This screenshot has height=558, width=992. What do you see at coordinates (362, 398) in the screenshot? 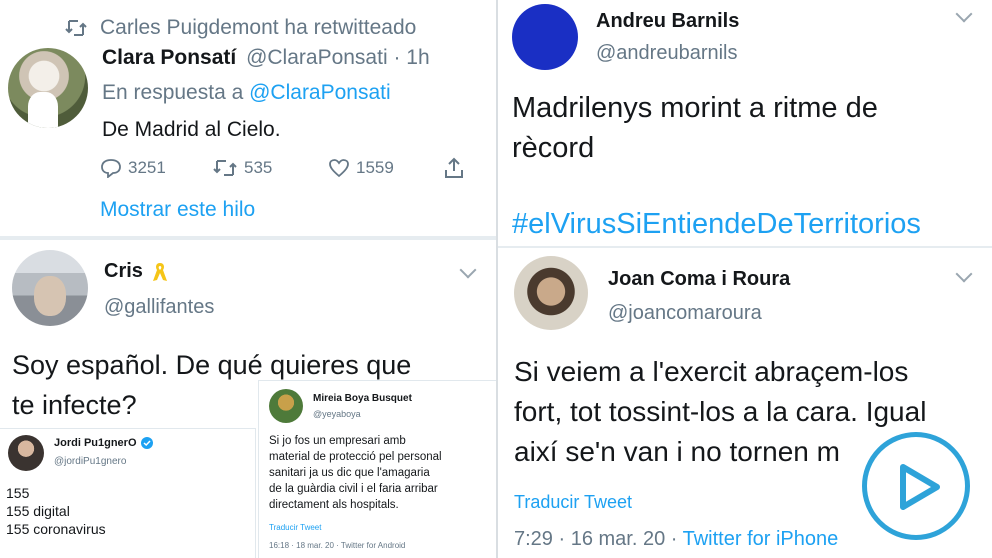
I see `embedded-author-name: Mireia Boya Busquet` at bounding box center [362, 398].